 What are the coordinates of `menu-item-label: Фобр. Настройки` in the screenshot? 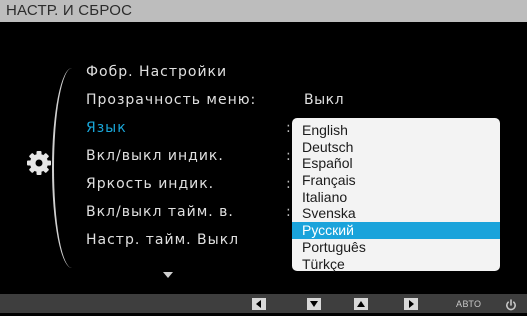 It's located at (157, 72).